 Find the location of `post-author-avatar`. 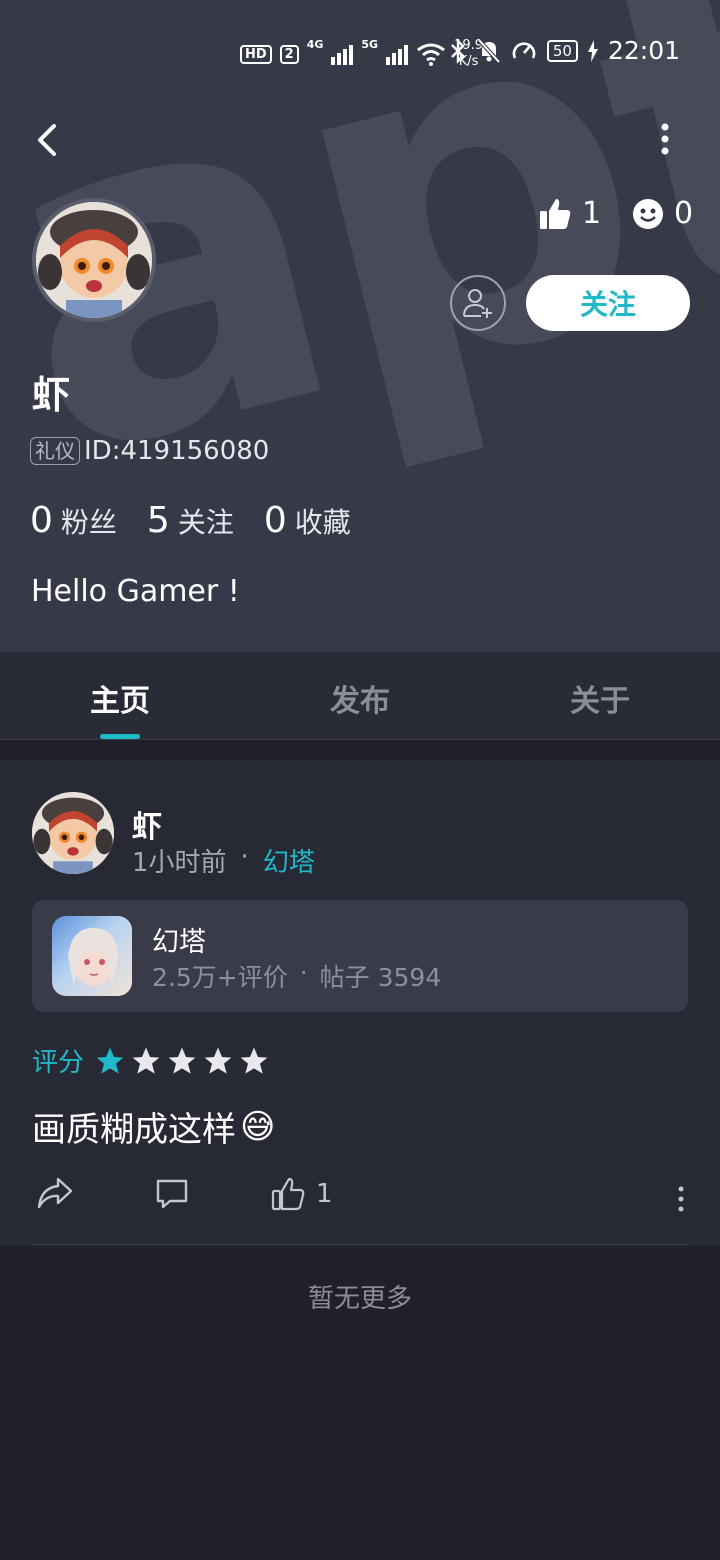

post-author-avatar is located at coordinates (73, 833).